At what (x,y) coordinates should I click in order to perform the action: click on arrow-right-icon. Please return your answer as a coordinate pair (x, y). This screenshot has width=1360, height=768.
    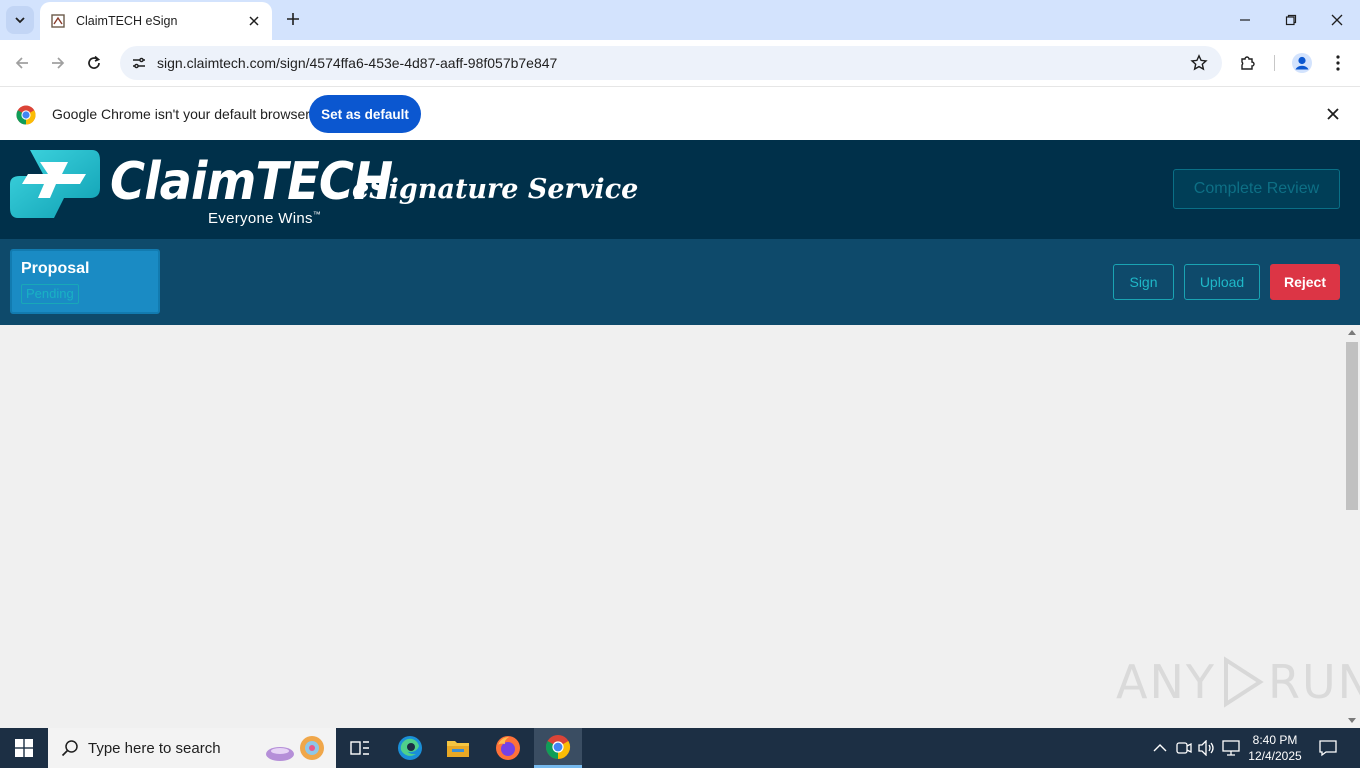
    Looking at the image, I should click on (58, 63).